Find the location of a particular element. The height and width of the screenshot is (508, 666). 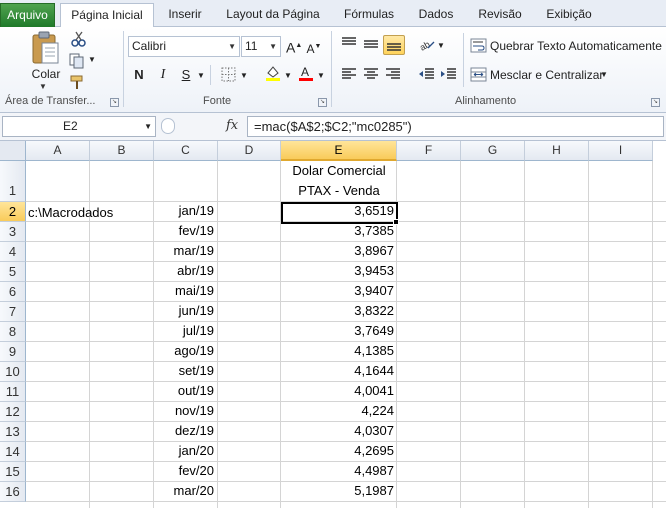

paste-icon is located at coordinates (45, 48).